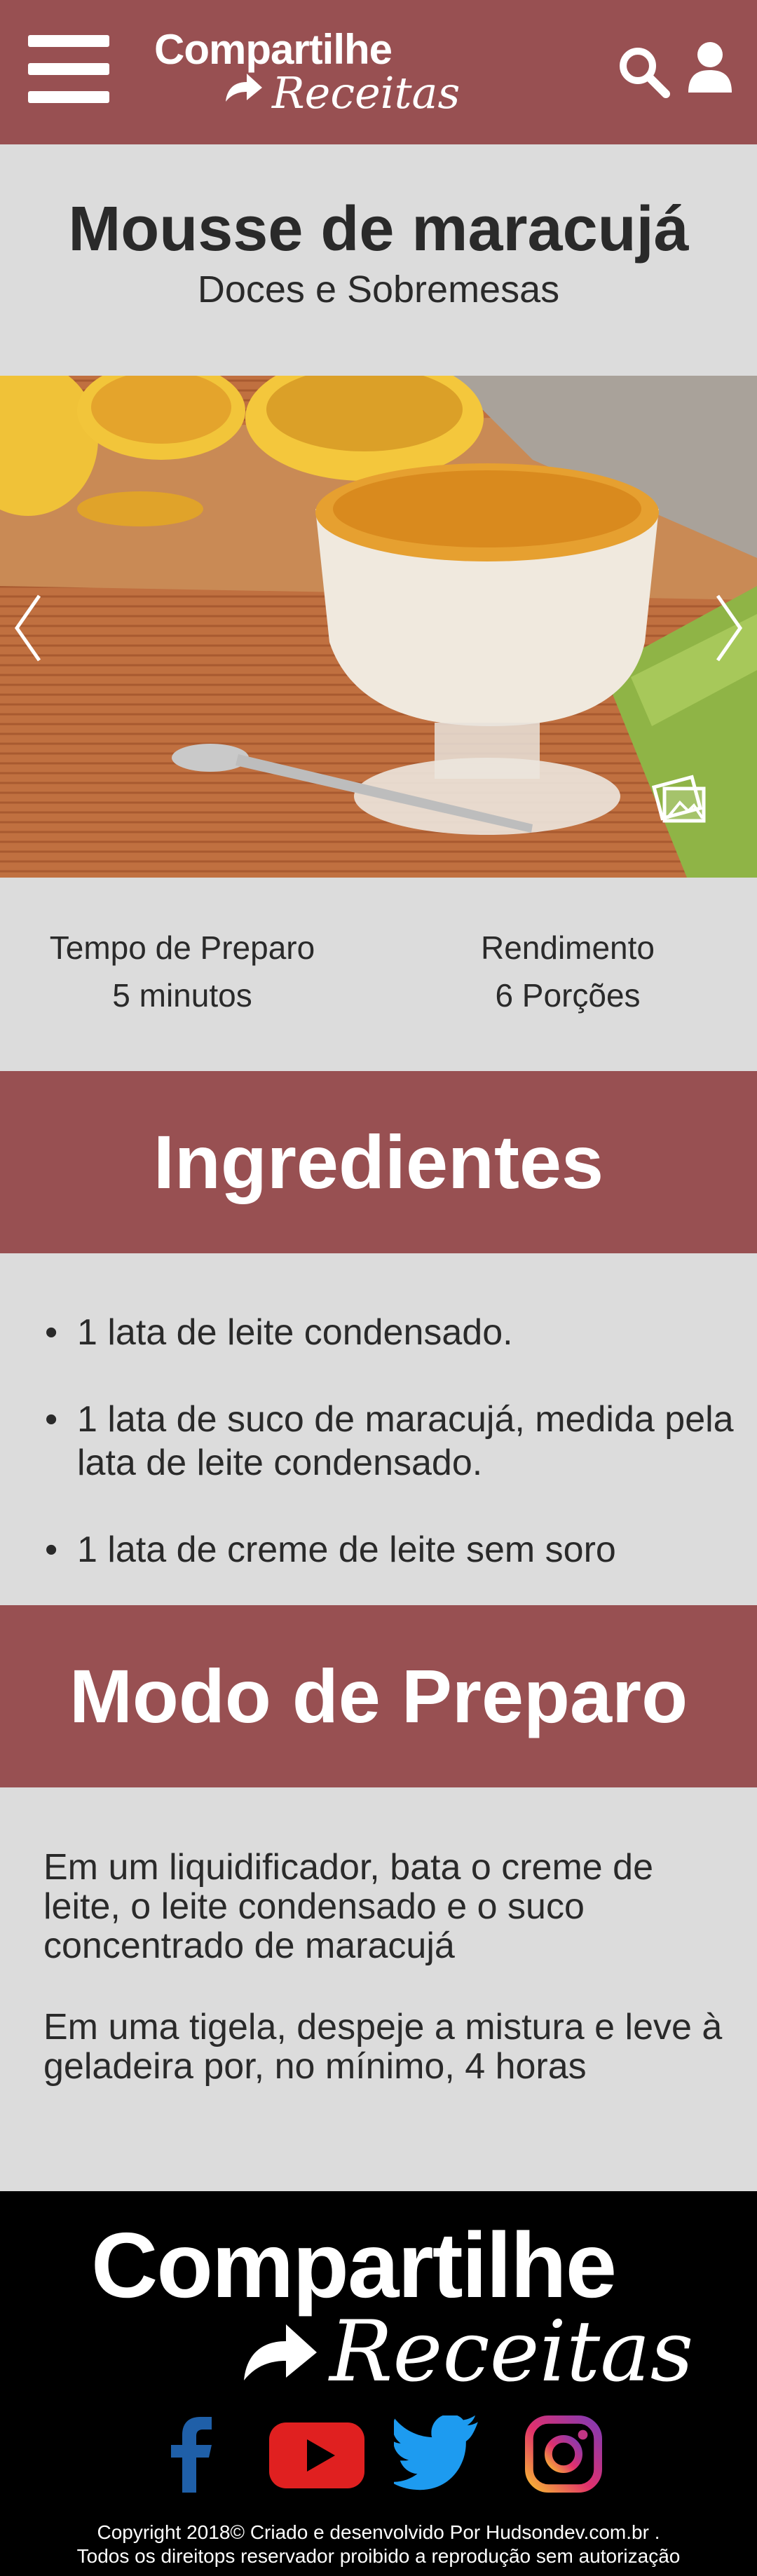 The height and width of the screenshot is (2576, 757). I want to click on recipe-category: Doces e Sobremesas, so click(378, 289).